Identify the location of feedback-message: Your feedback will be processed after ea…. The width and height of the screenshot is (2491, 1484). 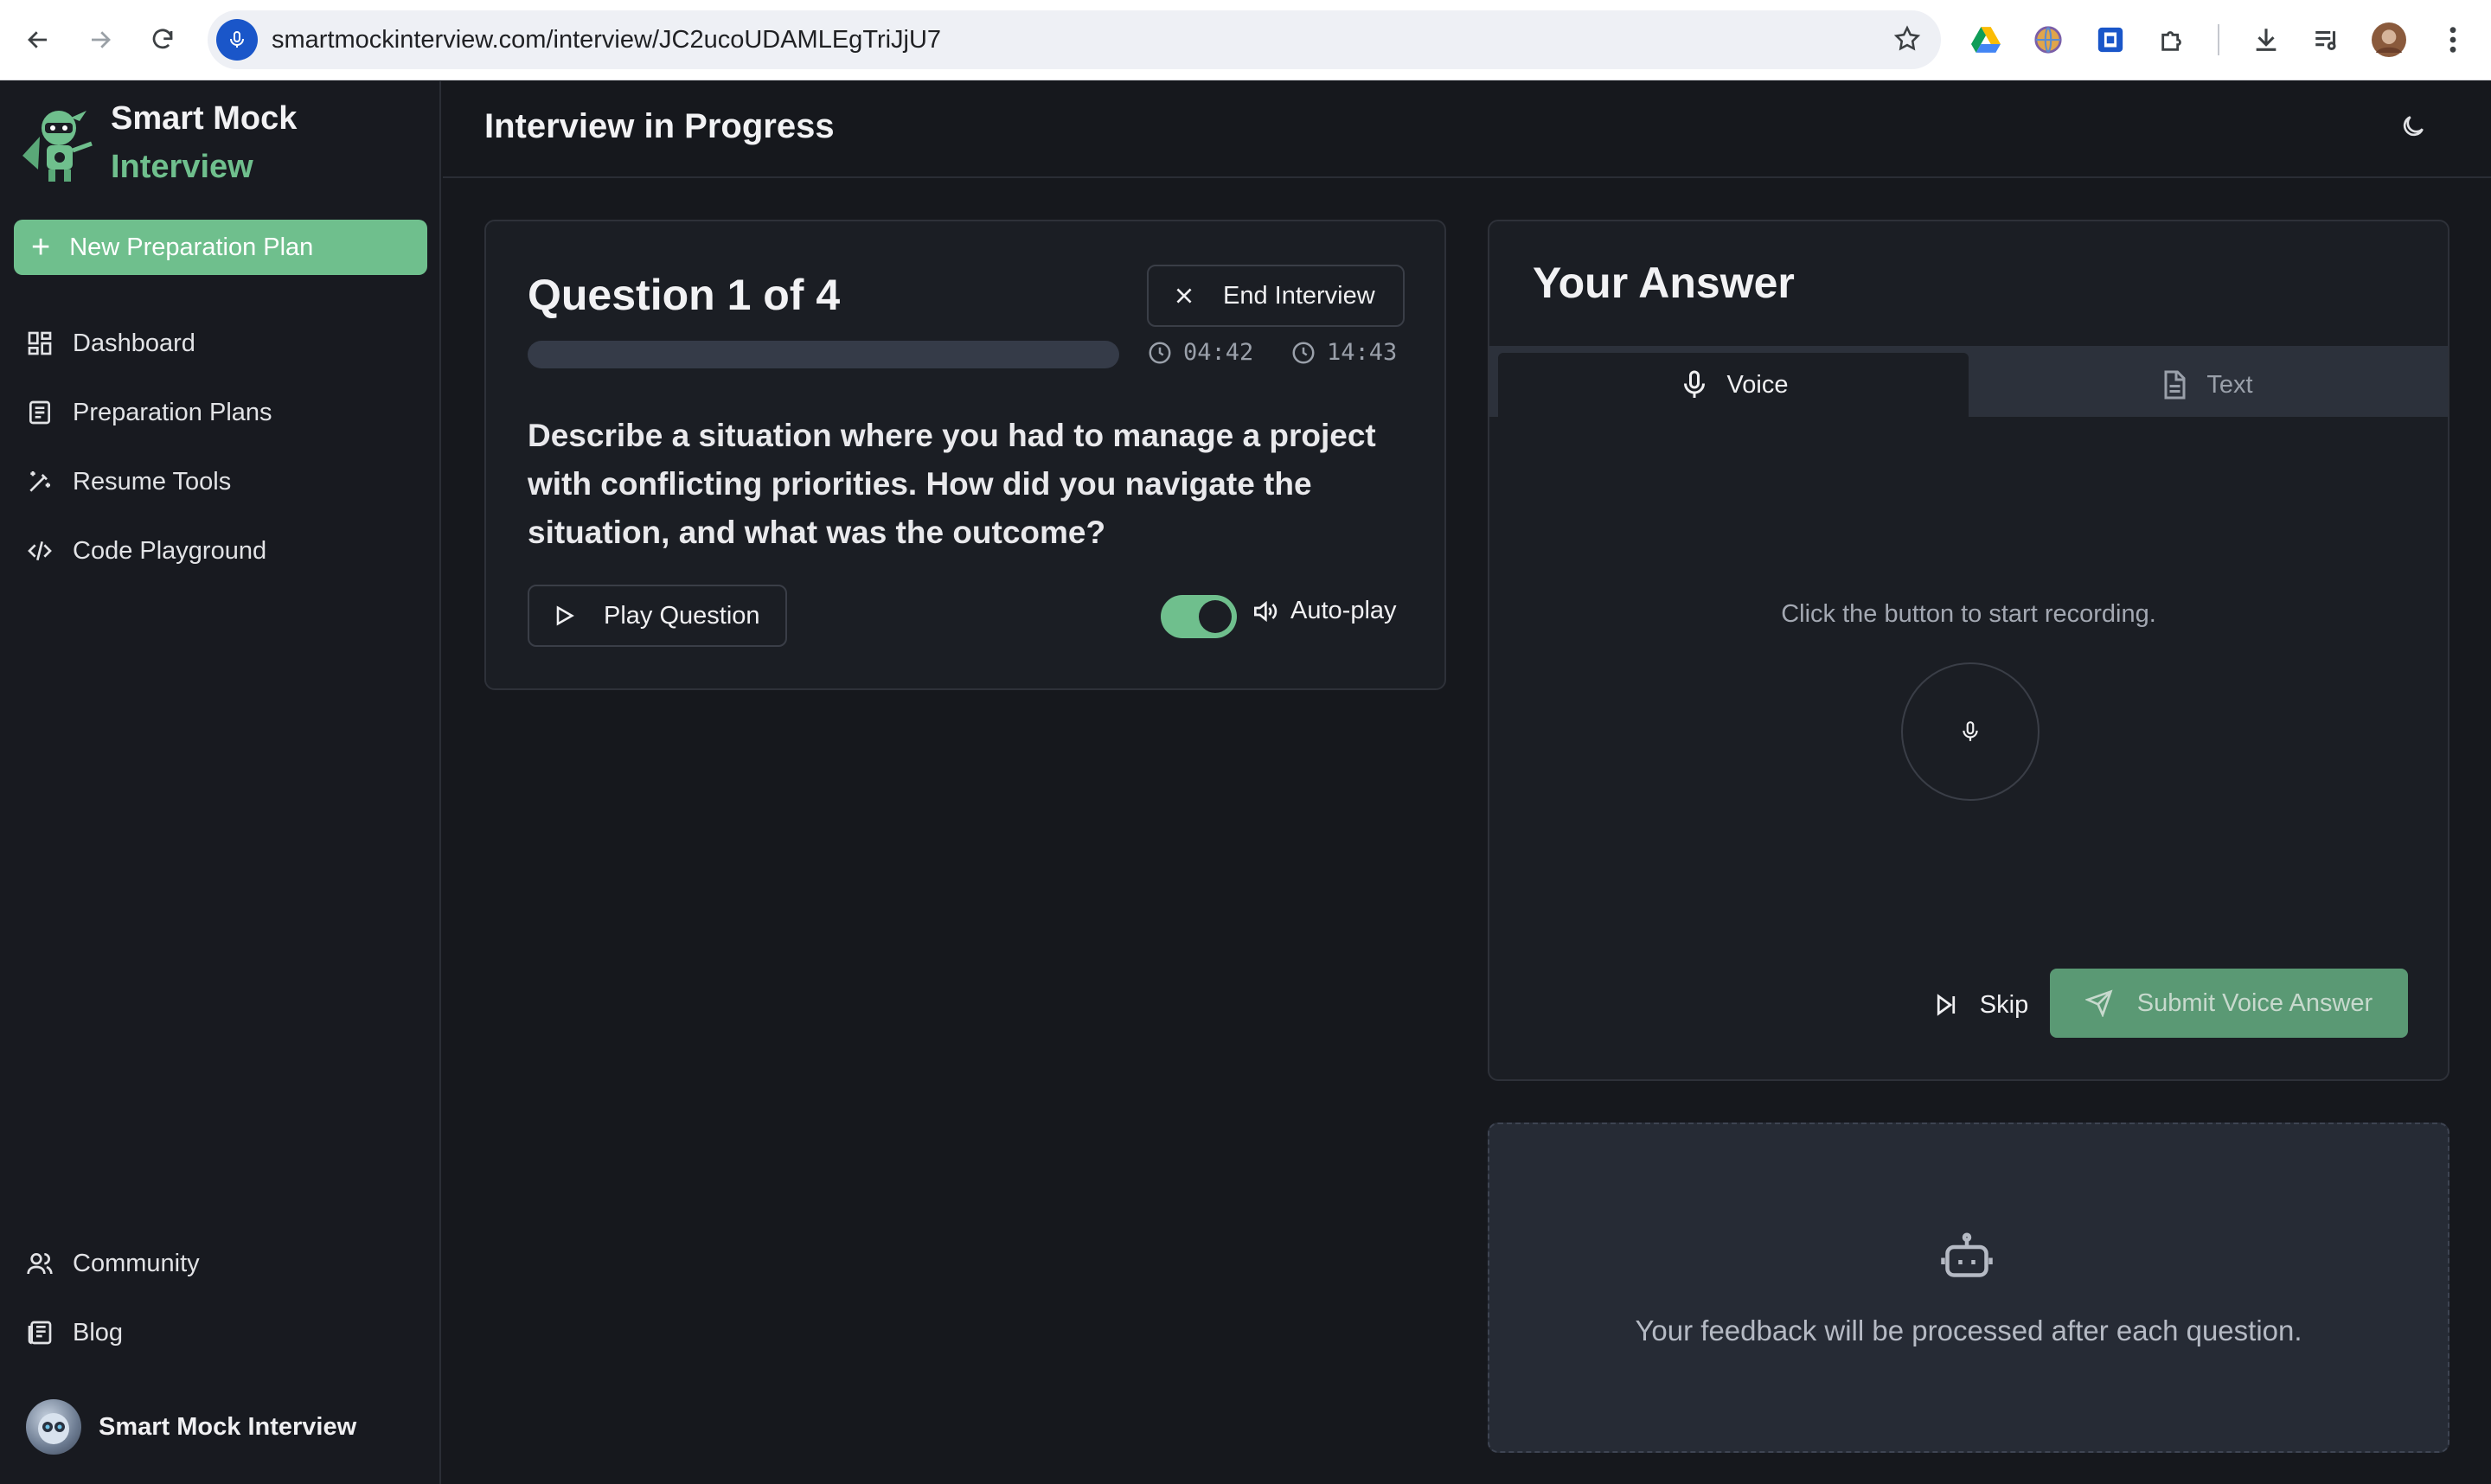
(1968, 1330).